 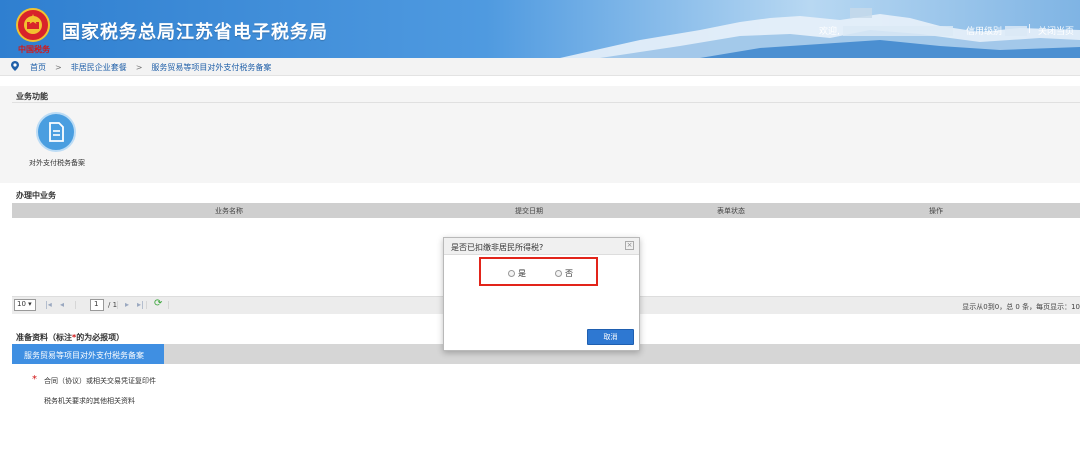 I want to click on withholding-tax-dialog: 是否已扣缴非居民所得税? × 是 否 取消, so click(x=541, y=294).